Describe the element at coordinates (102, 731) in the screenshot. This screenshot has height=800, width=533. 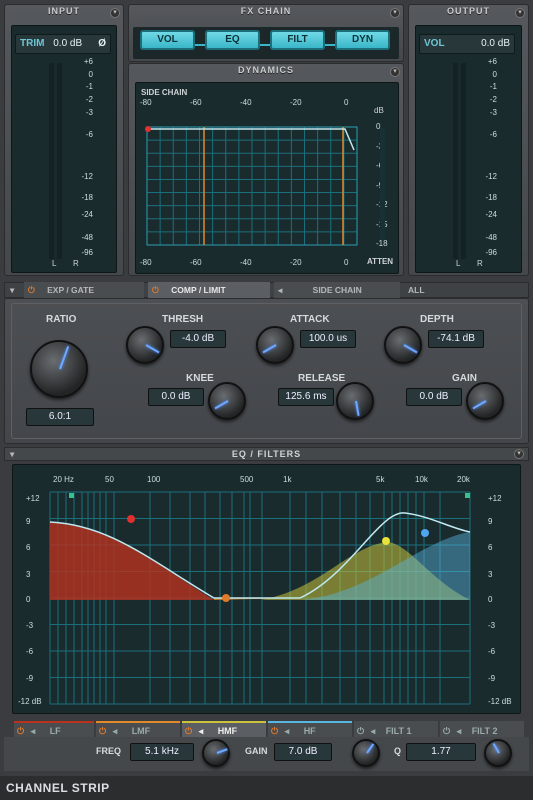
I see `lmf-power-icon: ⏻` at that location.